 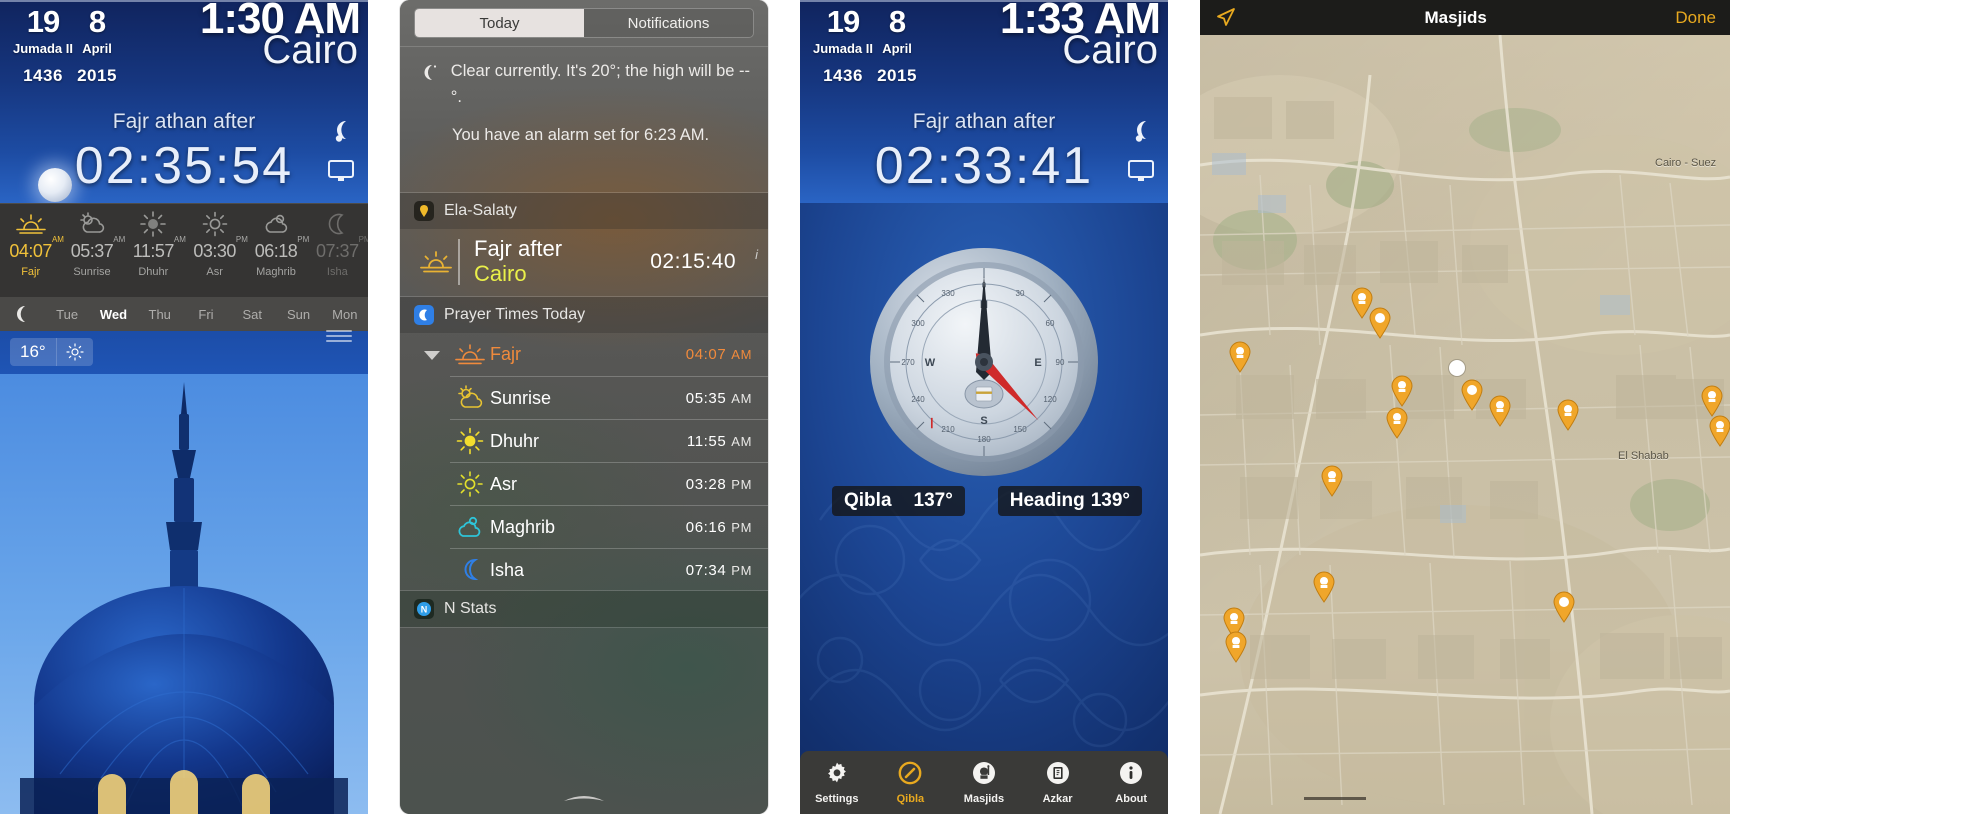 What do you see at coordinates (345, 314) in the screenshot?
I see `weekday-mon: Mon` at bounding box center [345, 314].